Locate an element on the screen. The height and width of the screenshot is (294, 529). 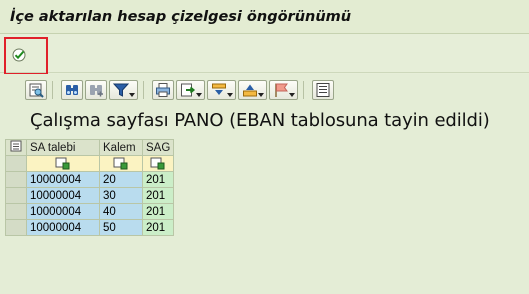
cell-kalem: 30 is located at coordinates (121, 195).